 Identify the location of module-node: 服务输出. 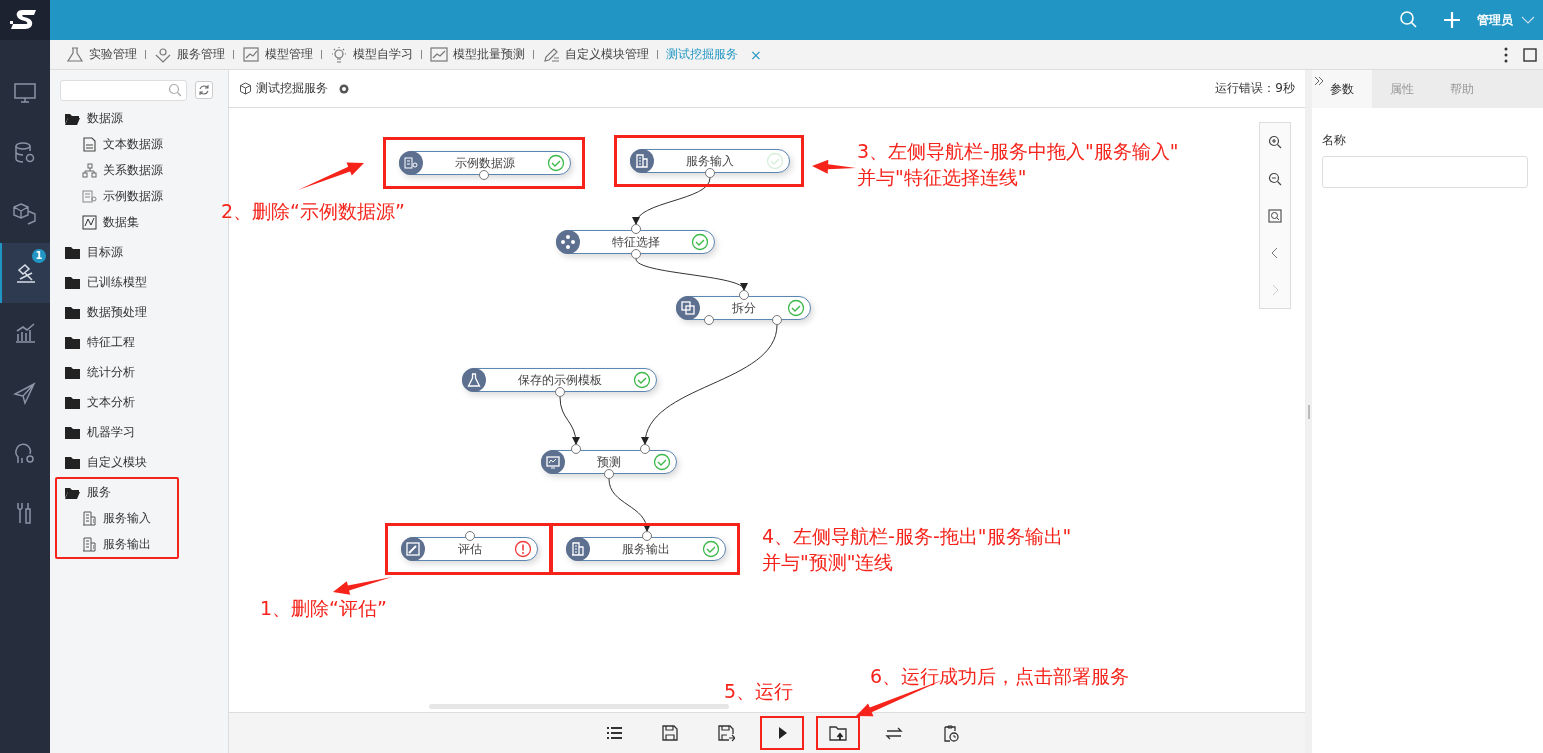
(646, 549).